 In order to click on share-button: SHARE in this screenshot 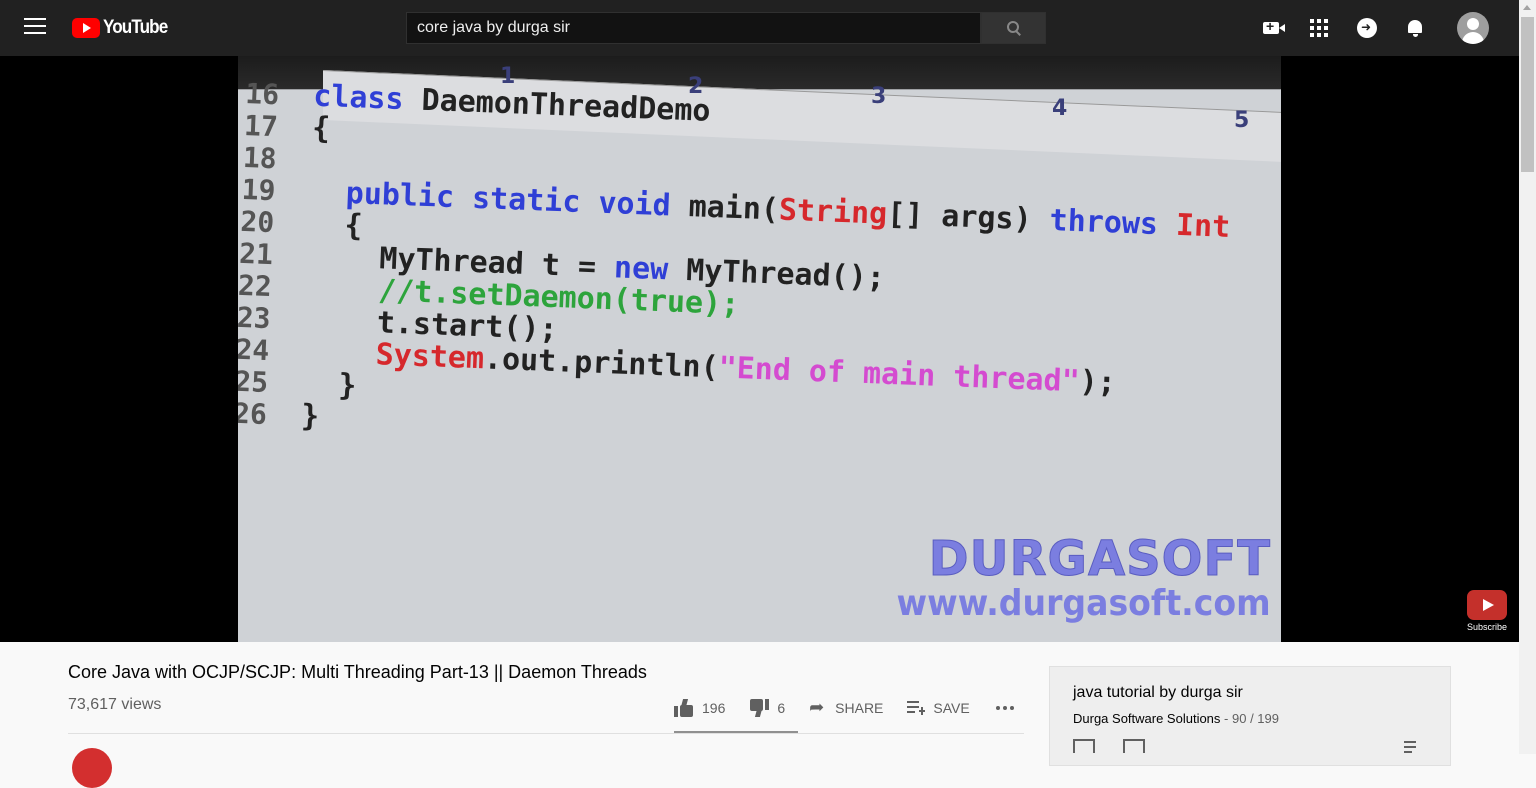, I will do `click(846, 707)`.